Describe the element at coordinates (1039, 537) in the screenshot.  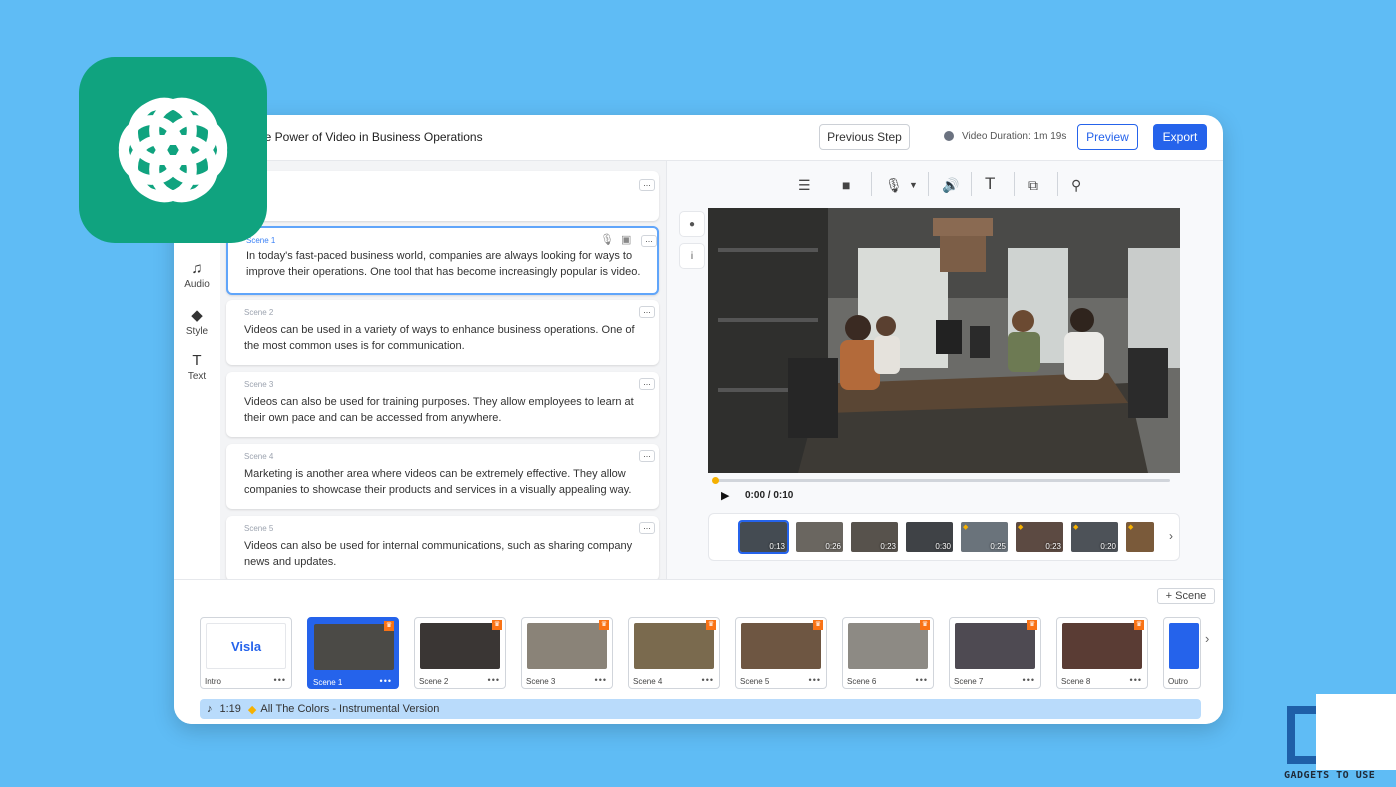
I see `clip-thumbnail: ◆ 0:23` at that location.